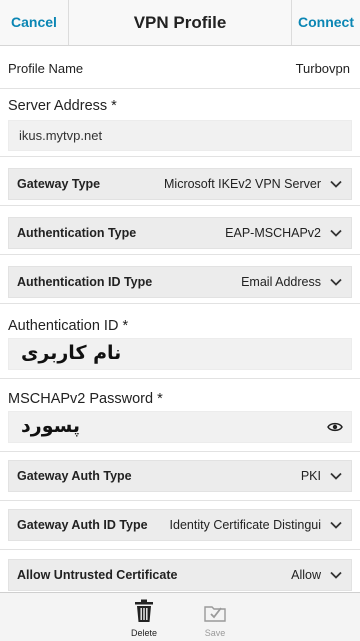 The height and width of the screenshot is (641, 360). Describe the element at coordinates (306, 575) in the screenshot. I see `allow-untrusted-certificate-value: Allow` at that location.